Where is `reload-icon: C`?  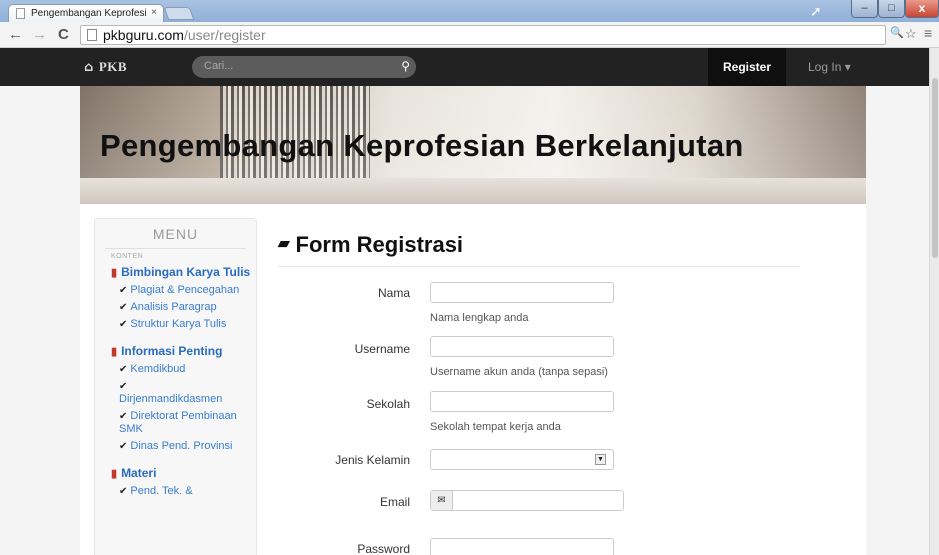 reload-icon: C is located at coordinates (63, 34).